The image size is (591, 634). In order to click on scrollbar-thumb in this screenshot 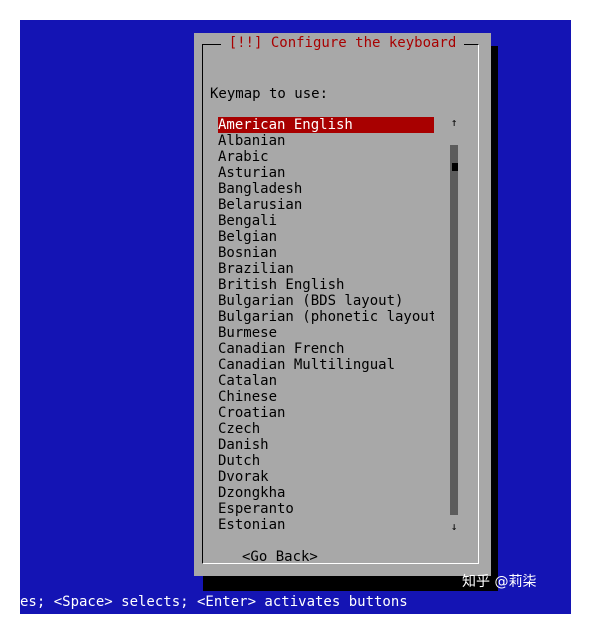, I will do `click(455, 167)`.